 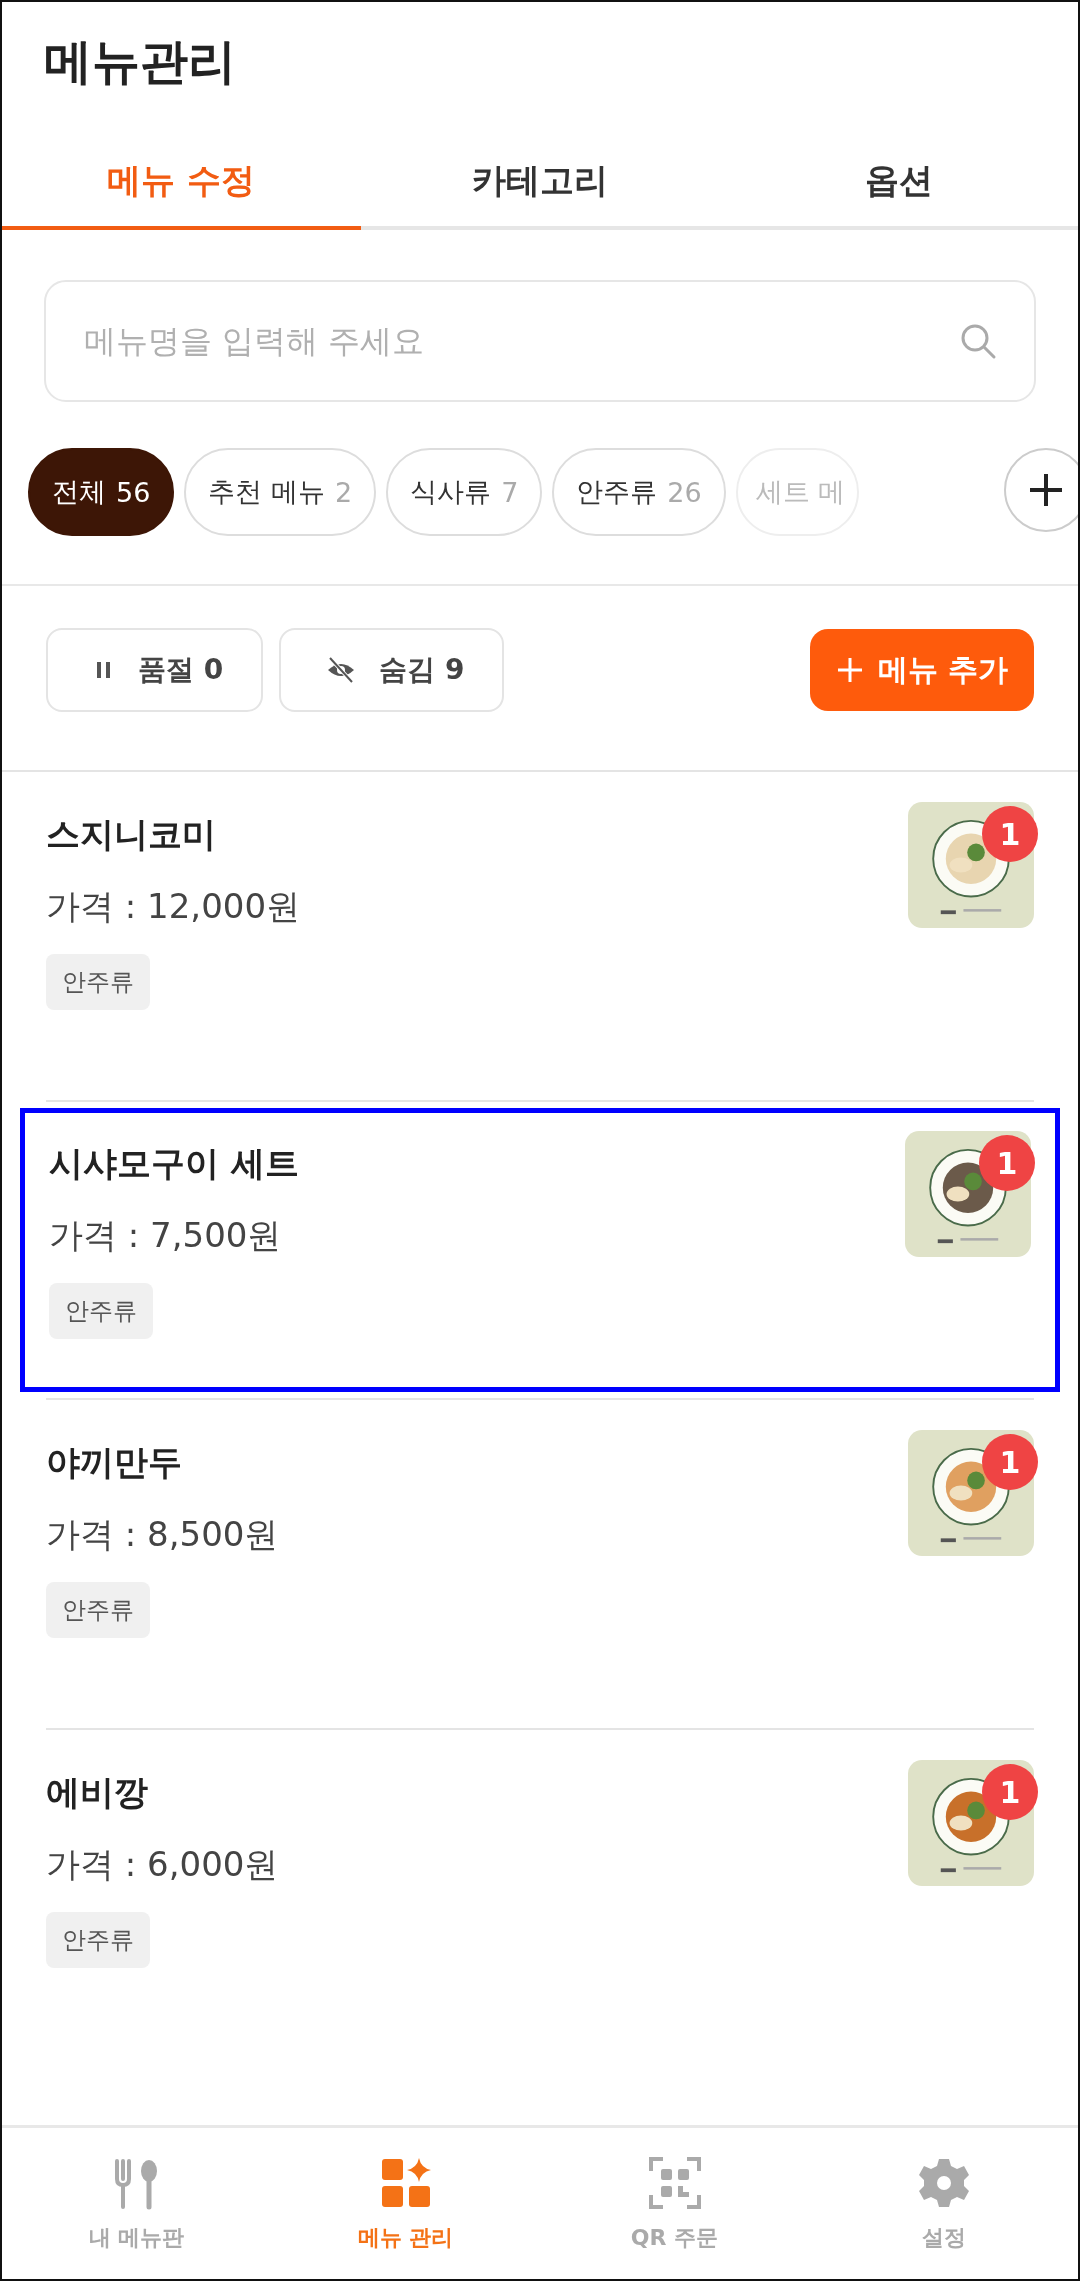 I want to click on search-input: 메뉴명을 입력해 주세요, so click(x=520, y=341).